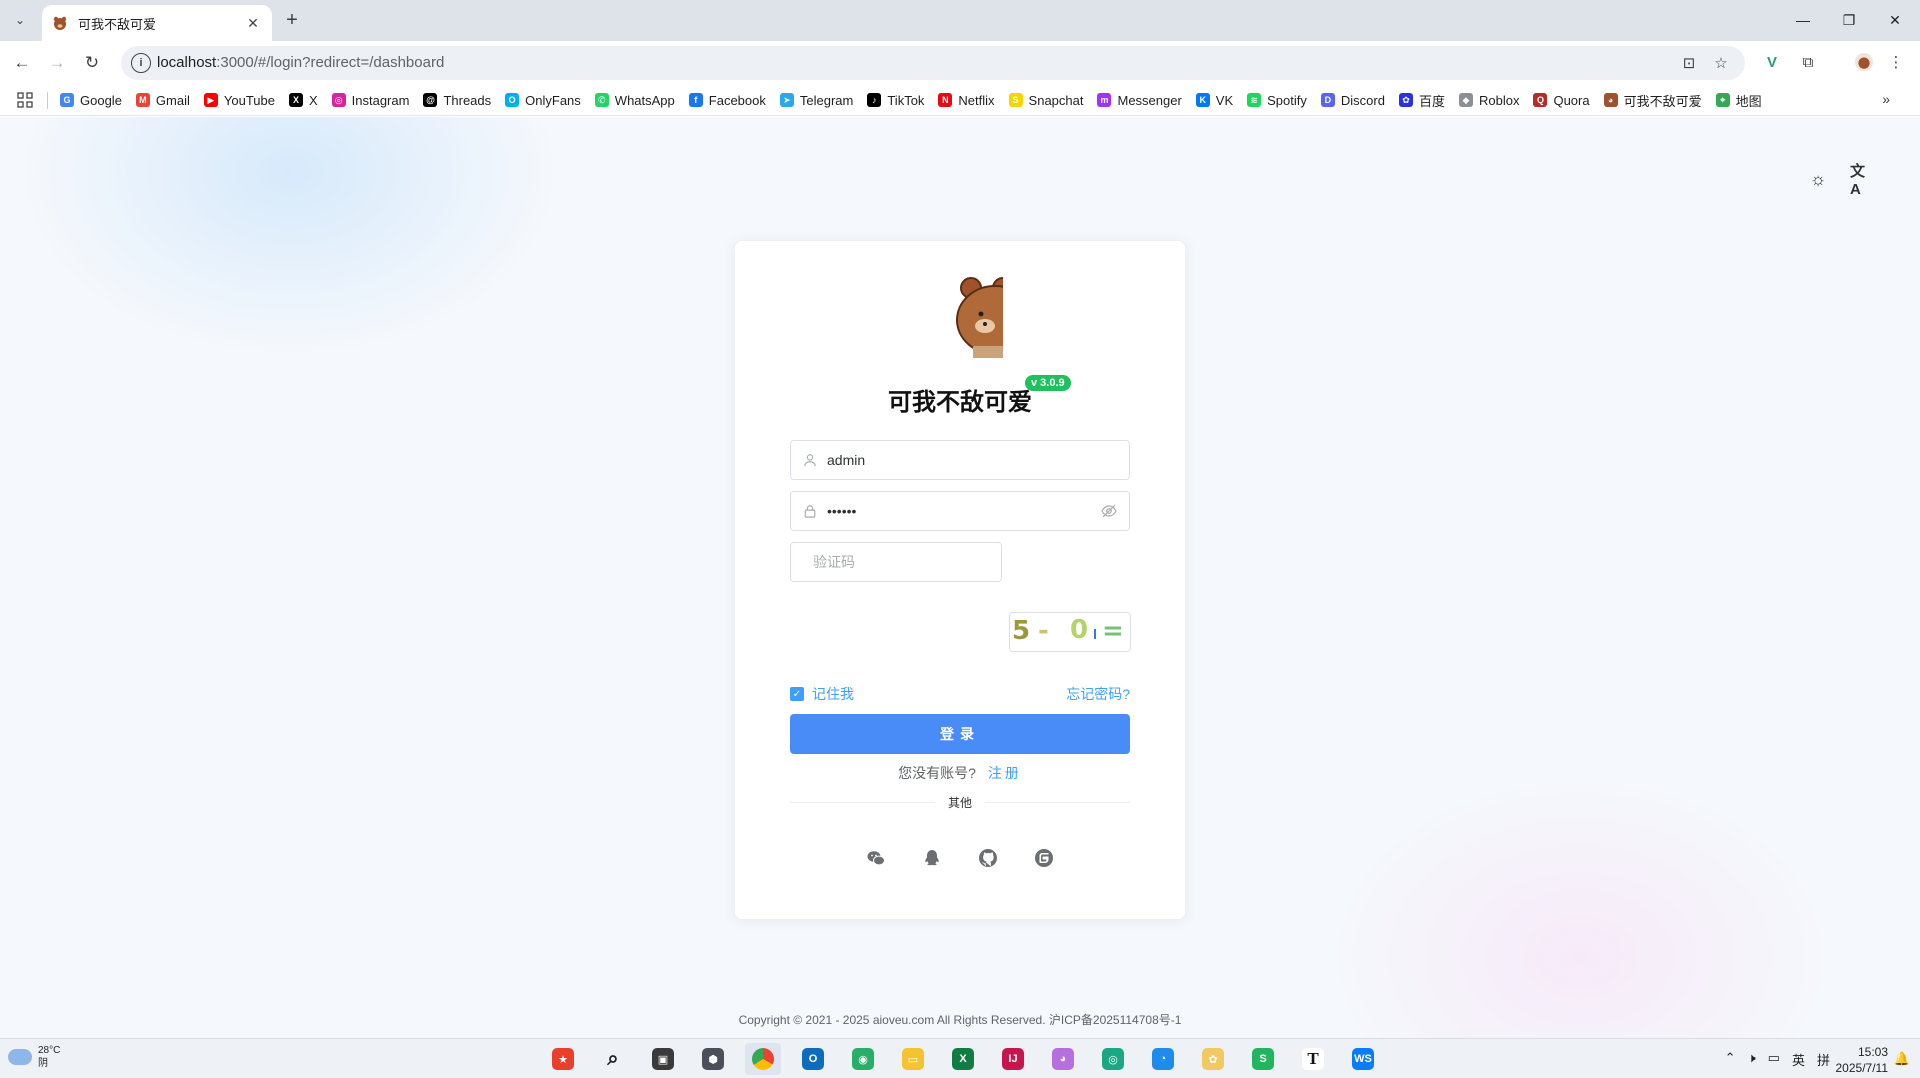 Image resolution: width=1920 pixels, height=1078 pixels. I want to click on theme-toggle-sun-icon: ☼, so click(1818, 179).